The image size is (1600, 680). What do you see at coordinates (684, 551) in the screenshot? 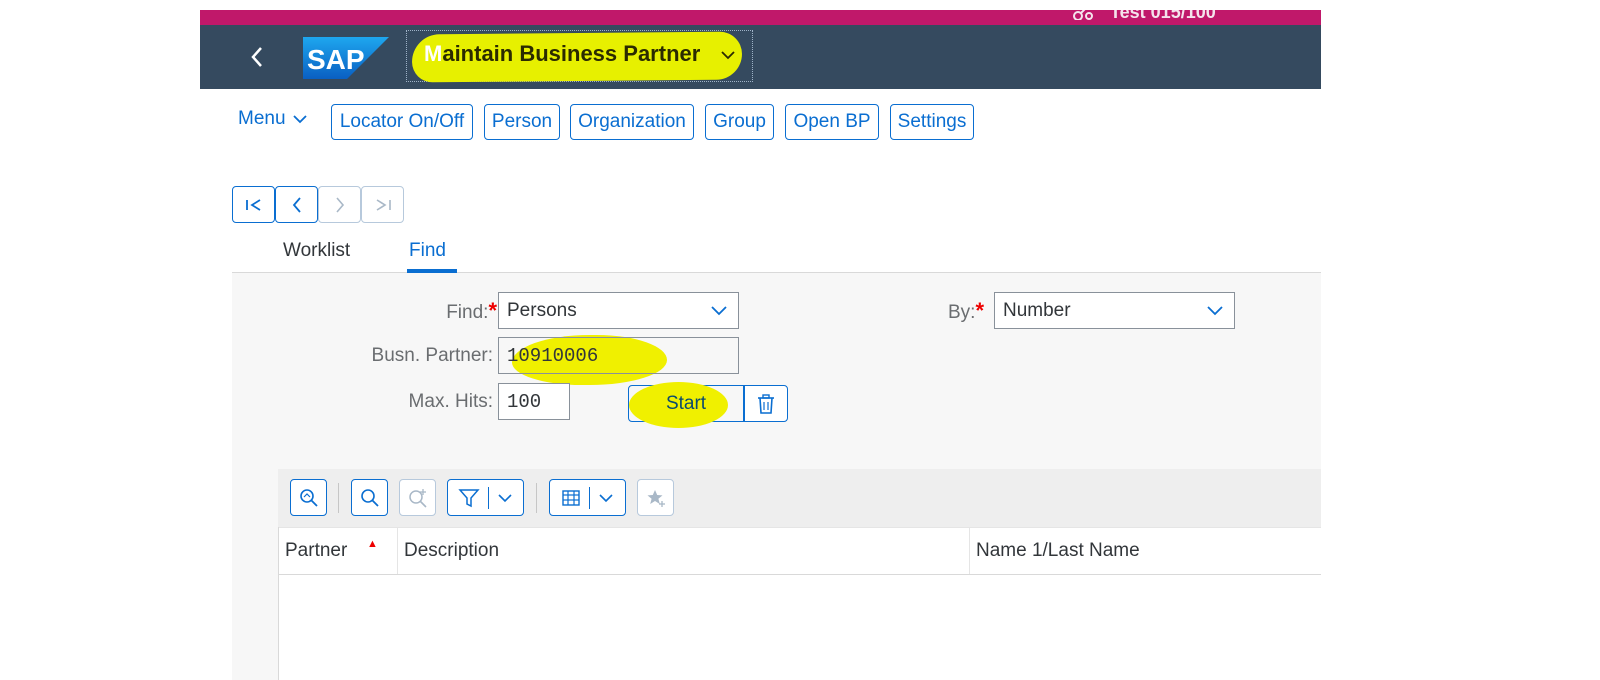
I see `column-header-description: Description` at bounding box center [684, 551].